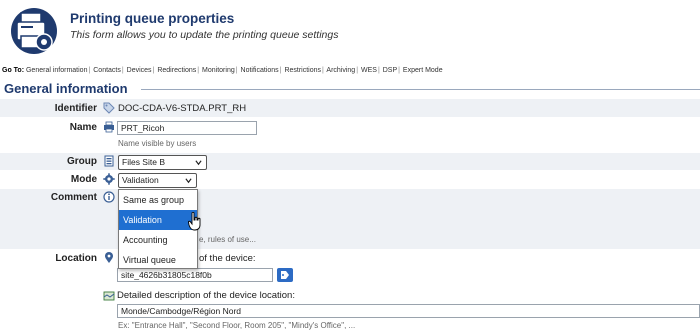 This screenshot has height=333, width=700. What do you see at coordinates (139, 70) in the screenshot?
I see `goto-link-devices: Devices` at bounding box center [139, 70].